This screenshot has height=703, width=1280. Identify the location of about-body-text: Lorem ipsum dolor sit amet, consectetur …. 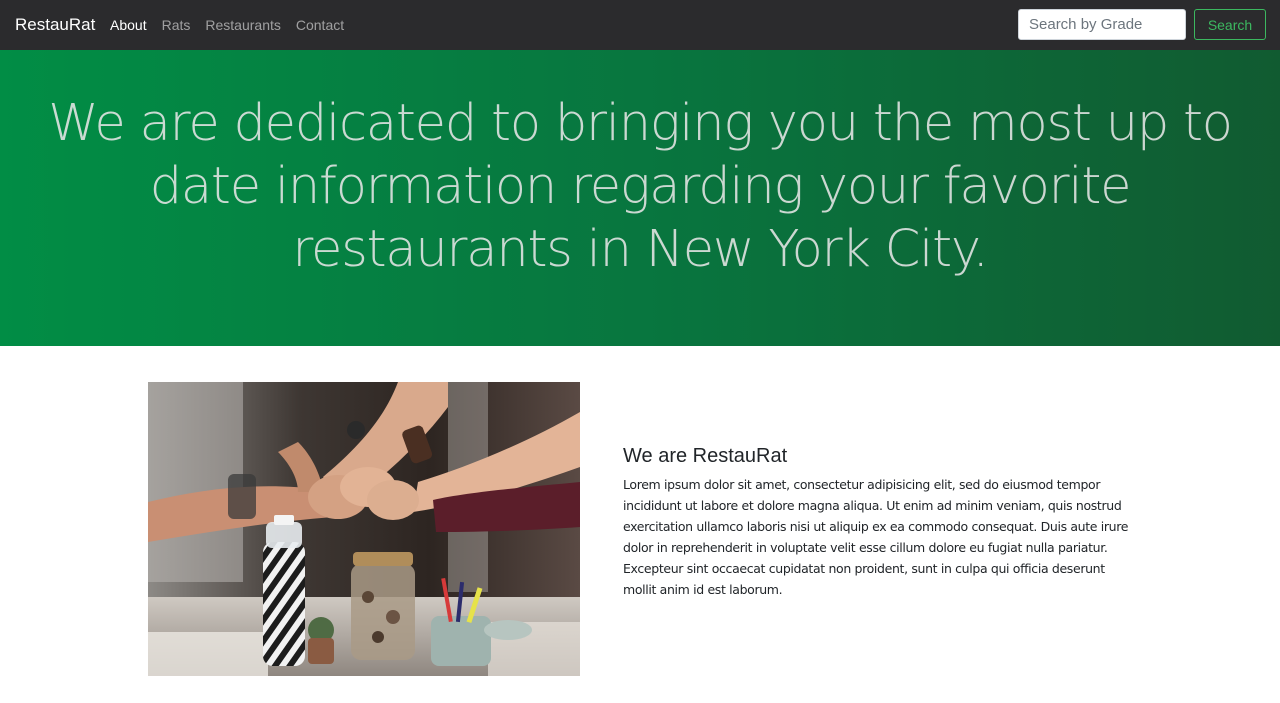
(876, 537).